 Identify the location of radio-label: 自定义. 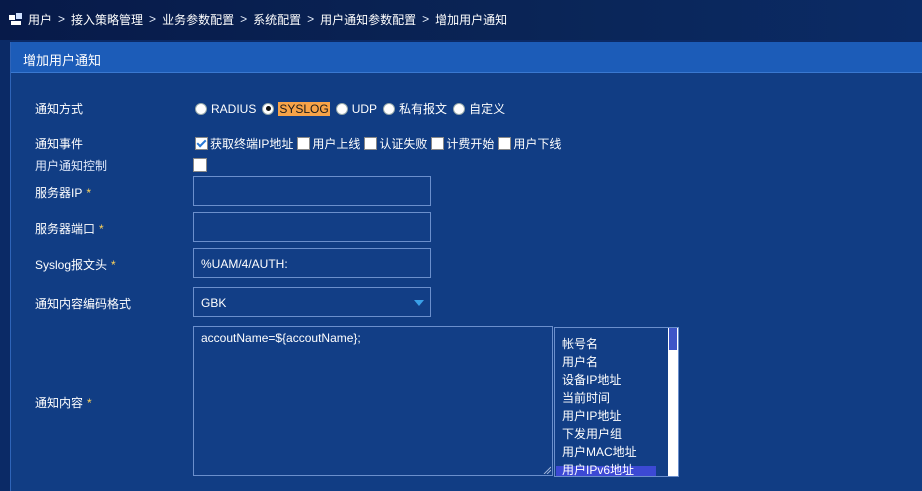
(487, 109).